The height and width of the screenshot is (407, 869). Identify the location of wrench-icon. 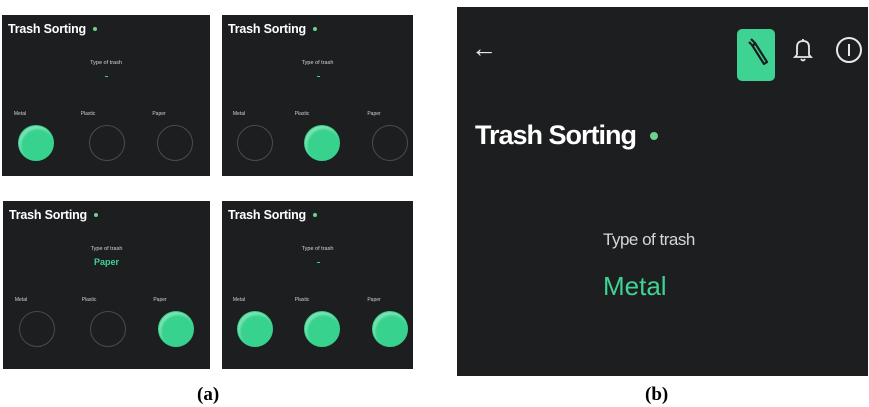
(758, 52).